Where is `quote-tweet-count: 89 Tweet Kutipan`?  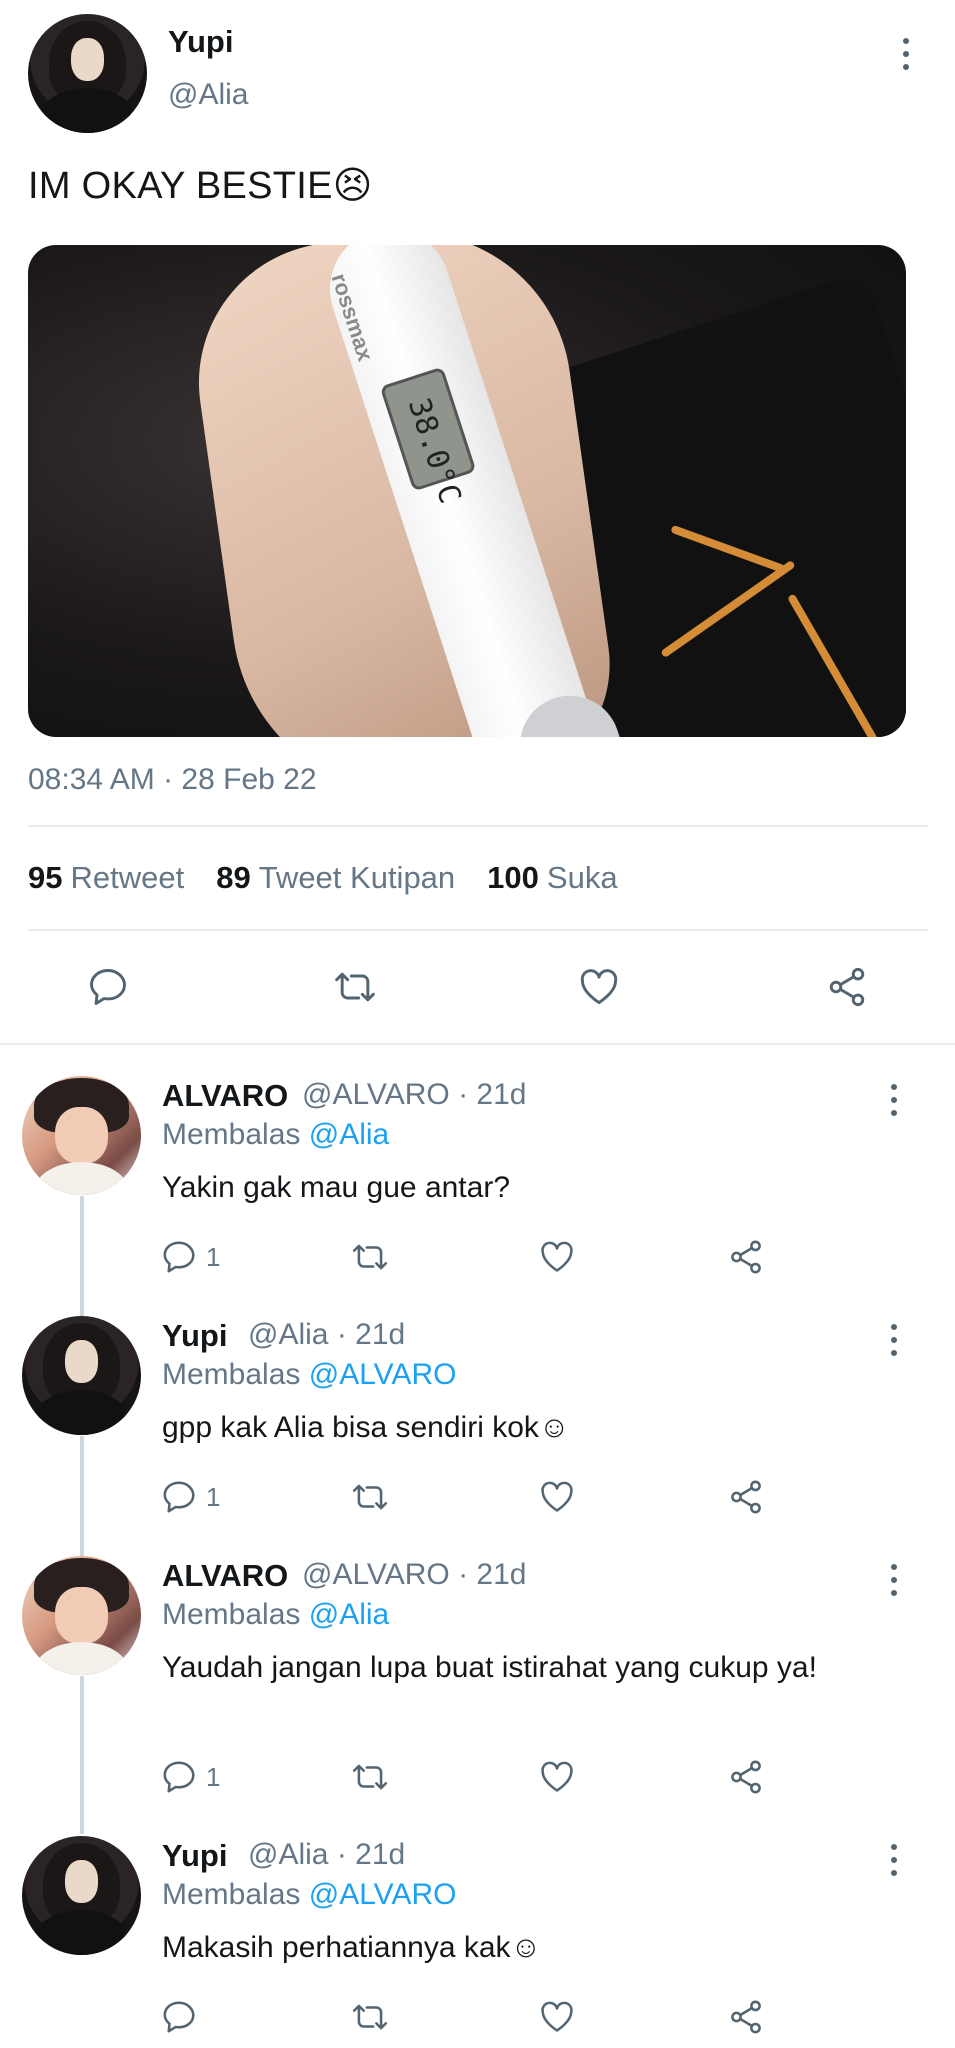
quote-tweet-count: 89 Tweet Kutipan is located at coordinates (335, 878).